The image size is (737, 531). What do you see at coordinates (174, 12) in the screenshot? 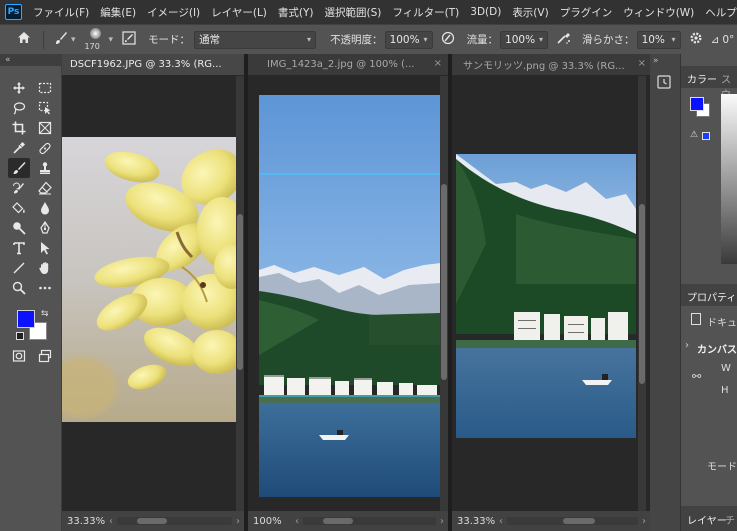
I see `menu-image: イメージ(I)` at bounding box center [174, 12].